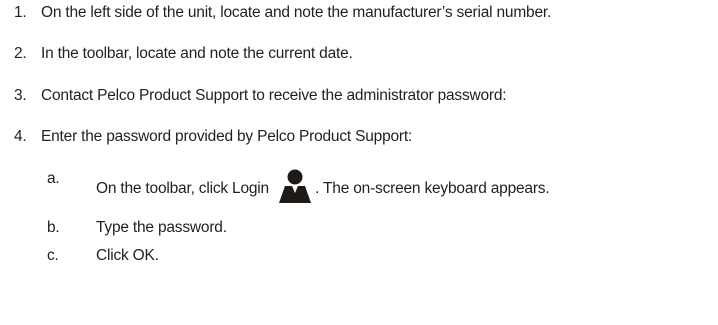 This screenshot has height=325, width=718. Describe the element at coordinates (432, 188) in the screenshot. I see `substep-text-after-icon: . The on-screen keyboard appears.` at that location.